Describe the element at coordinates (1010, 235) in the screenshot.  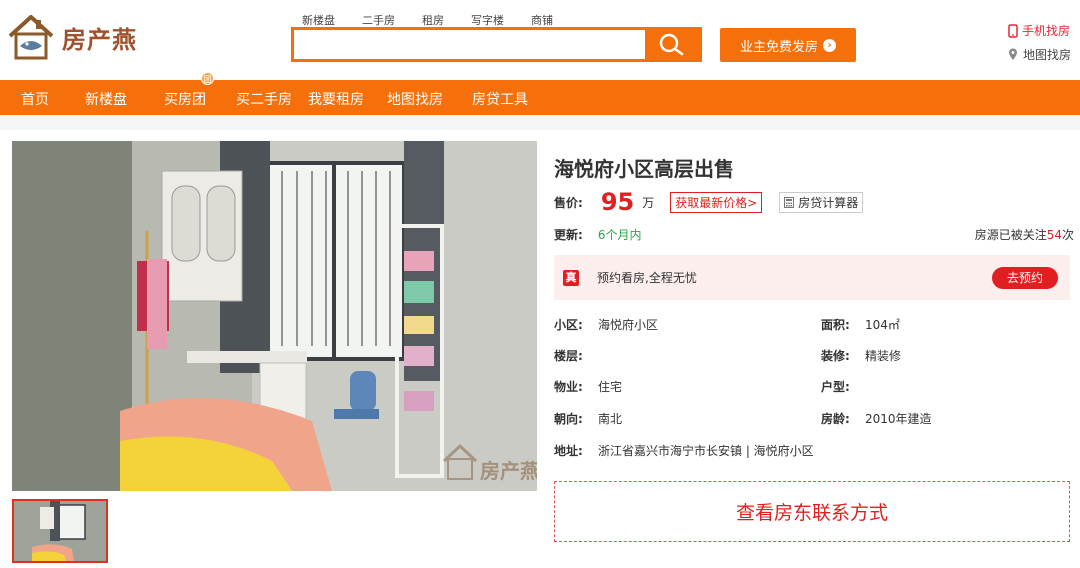
I see `follow-prefix: 房源已被关注` at that location.